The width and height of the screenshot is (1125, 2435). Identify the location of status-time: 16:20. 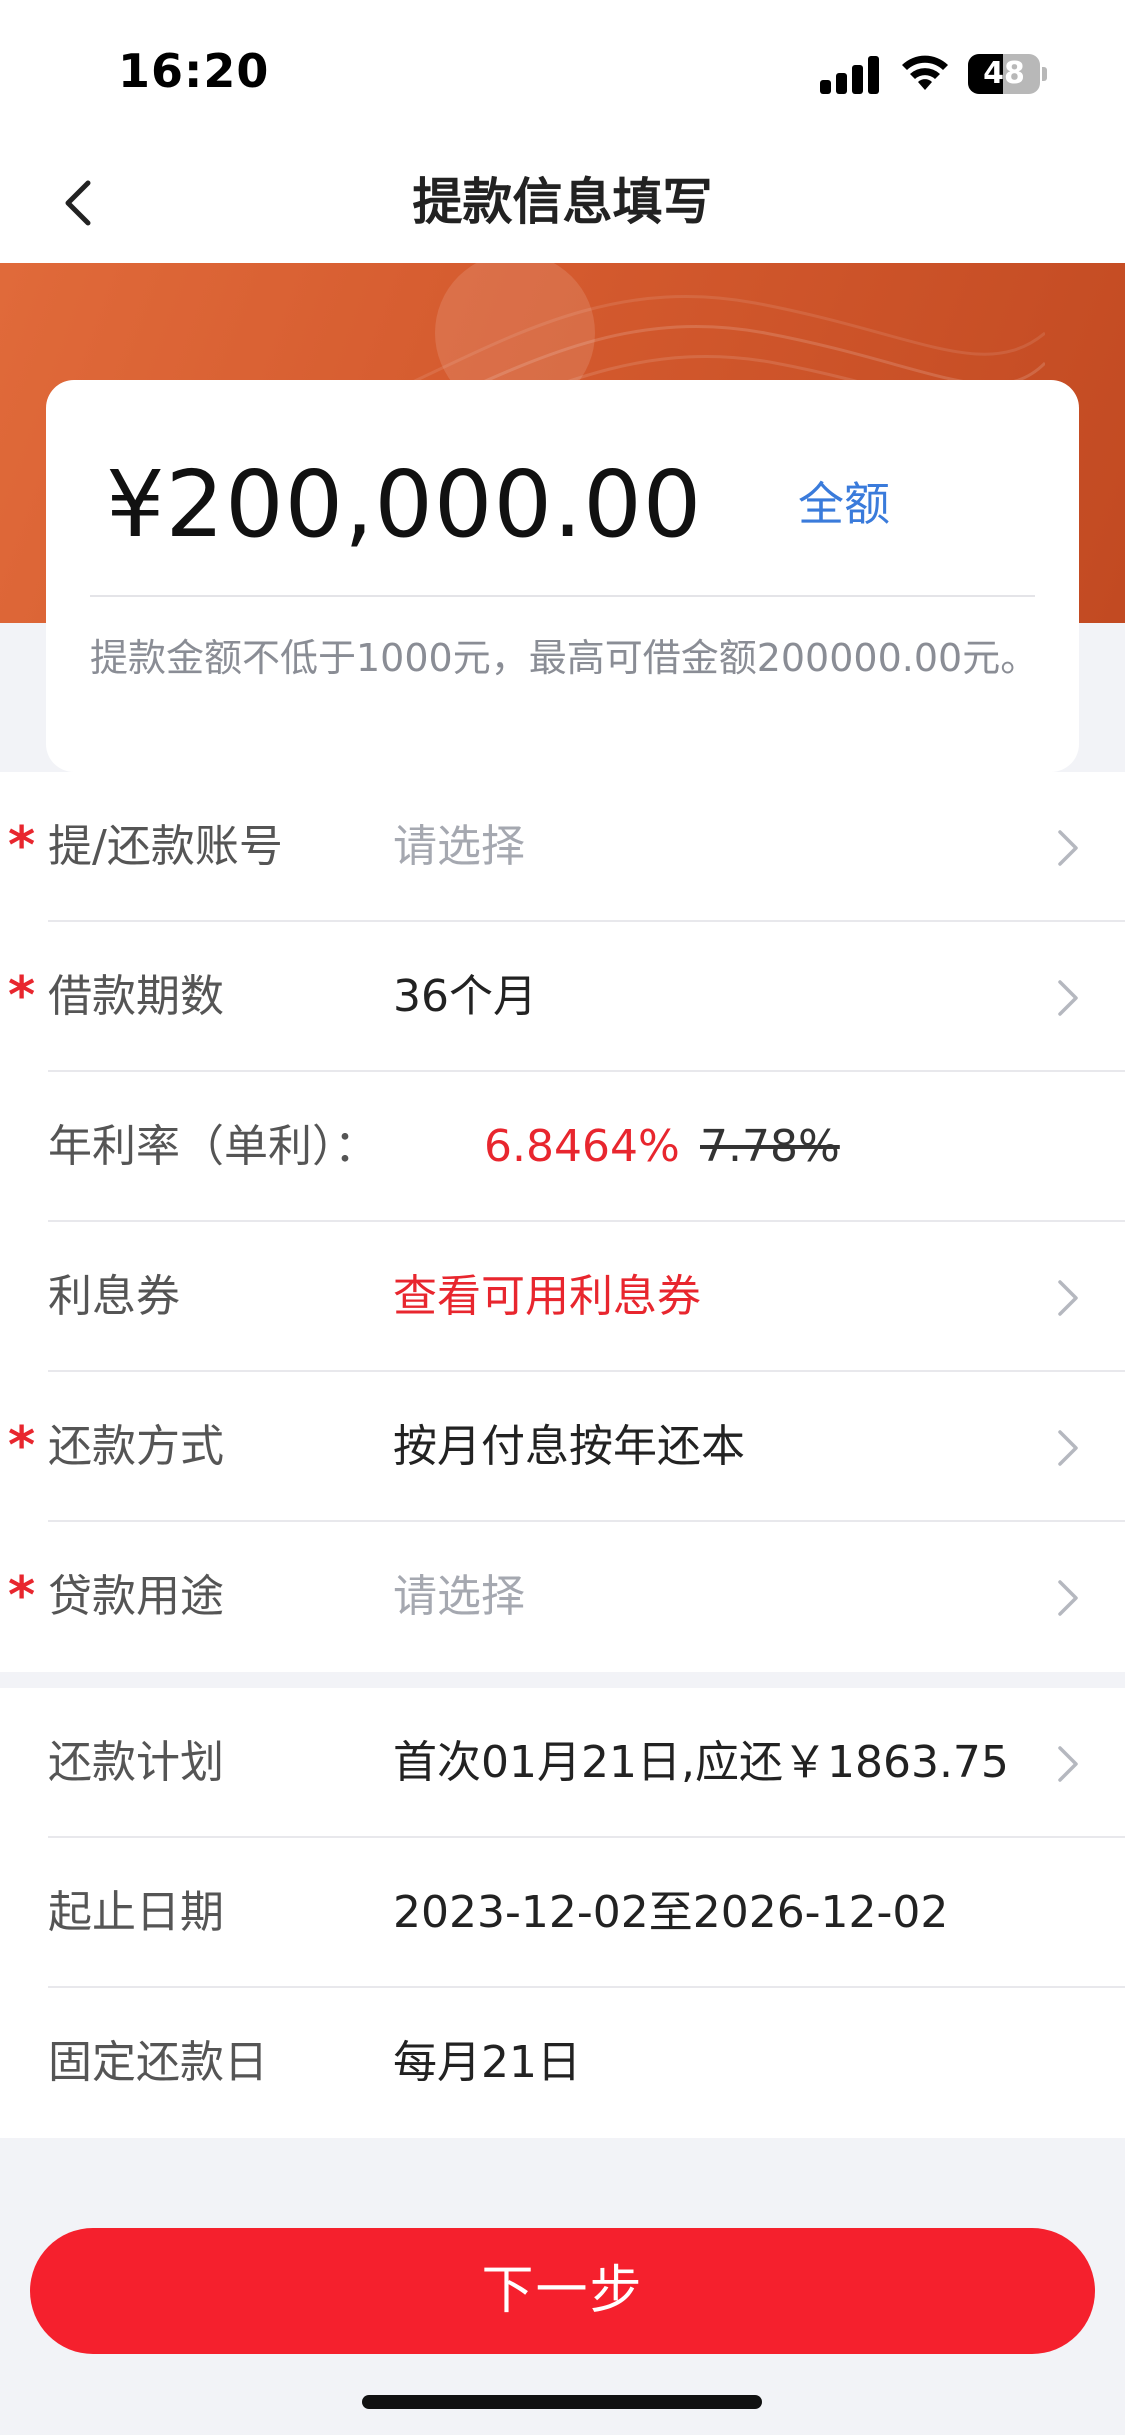
(194, 71).